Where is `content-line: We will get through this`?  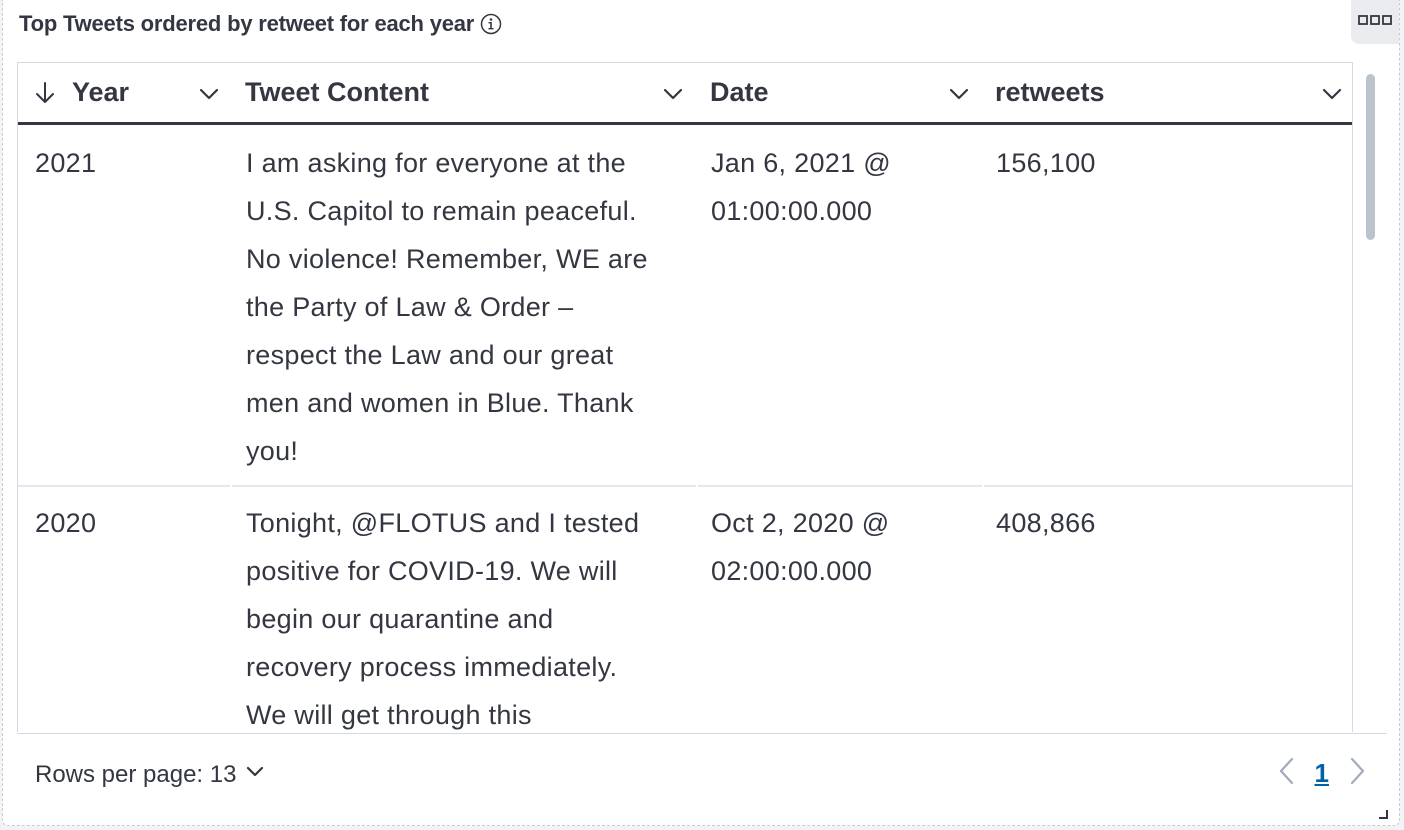
content-line: We will get through this is located at coordinates (389, 715).